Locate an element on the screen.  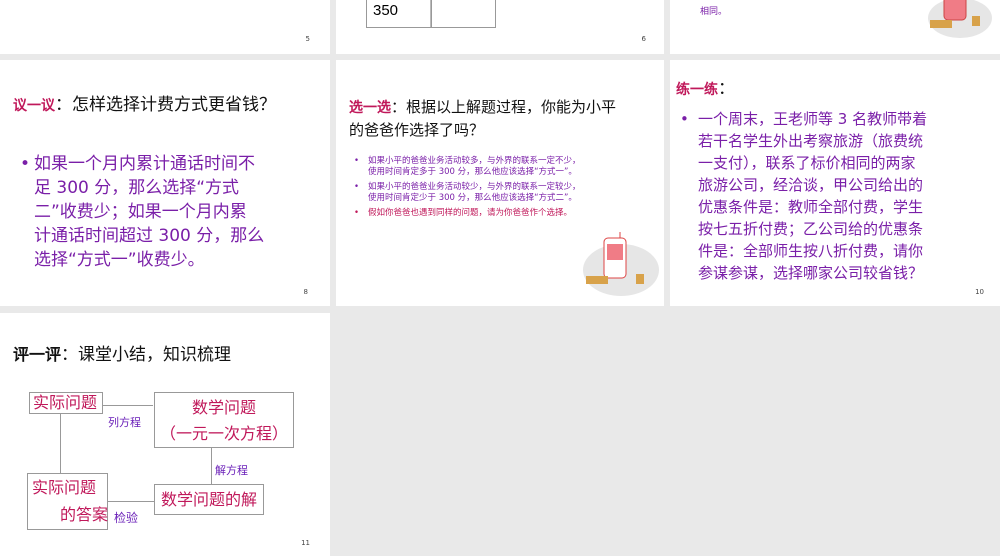
slide-thumbnail-6: 350 6 is located at coordinates (500, 27).